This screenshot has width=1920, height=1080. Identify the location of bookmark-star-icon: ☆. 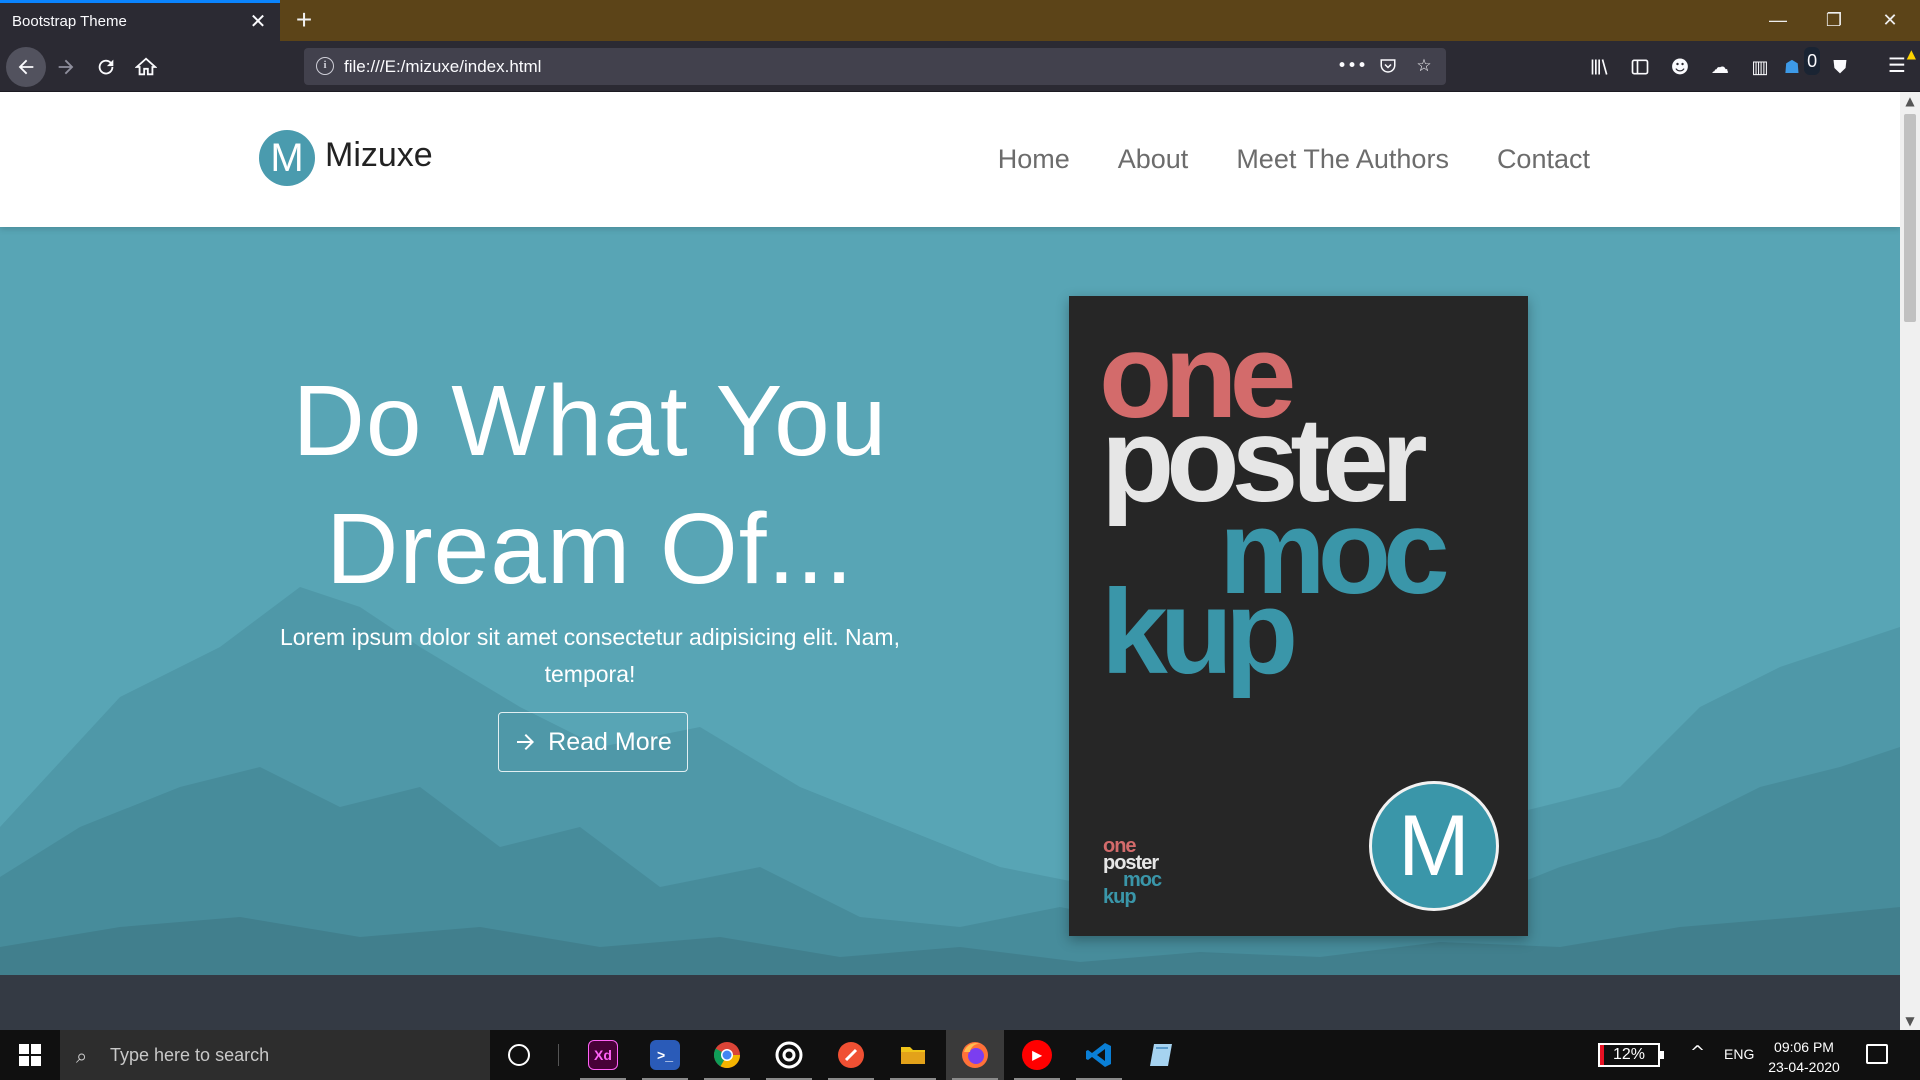
(1424, 66).